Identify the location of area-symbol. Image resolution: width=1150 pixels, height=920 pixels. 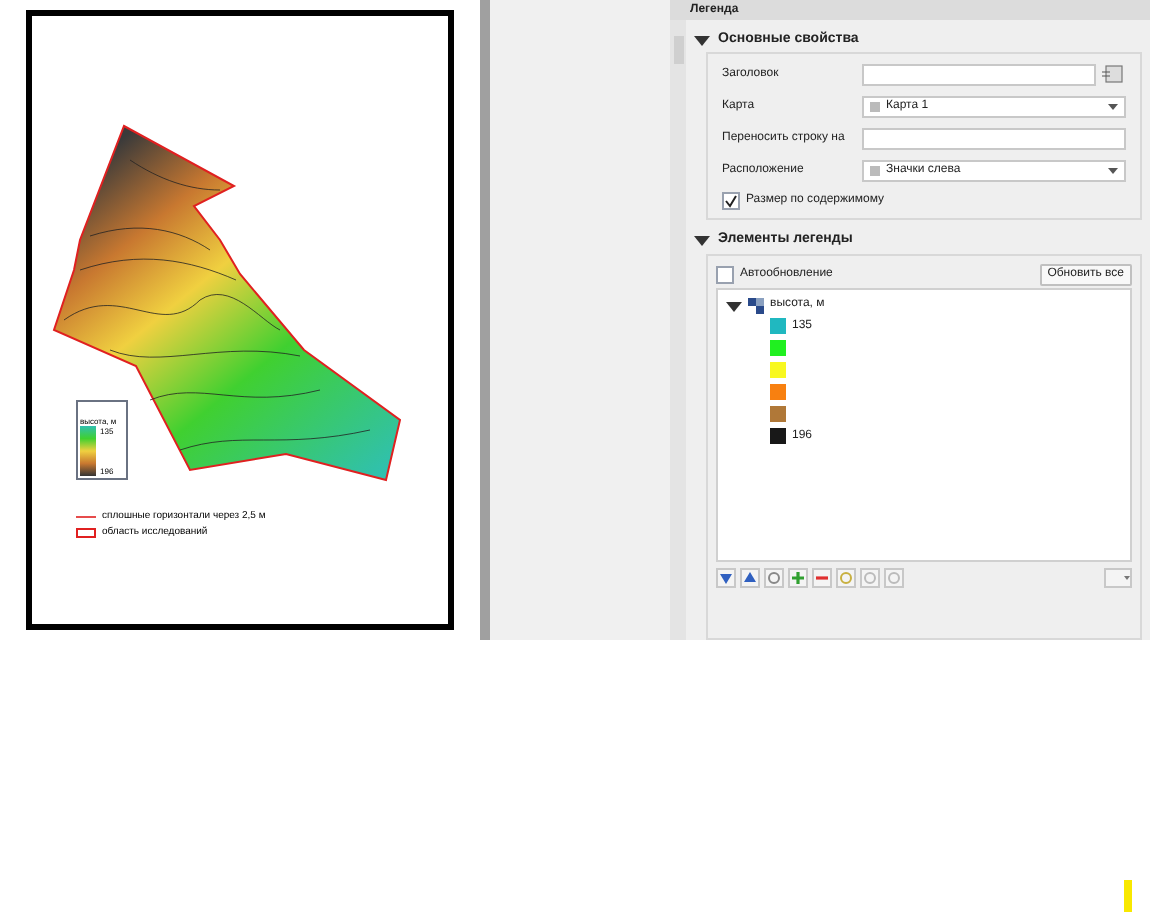
(86, 532).